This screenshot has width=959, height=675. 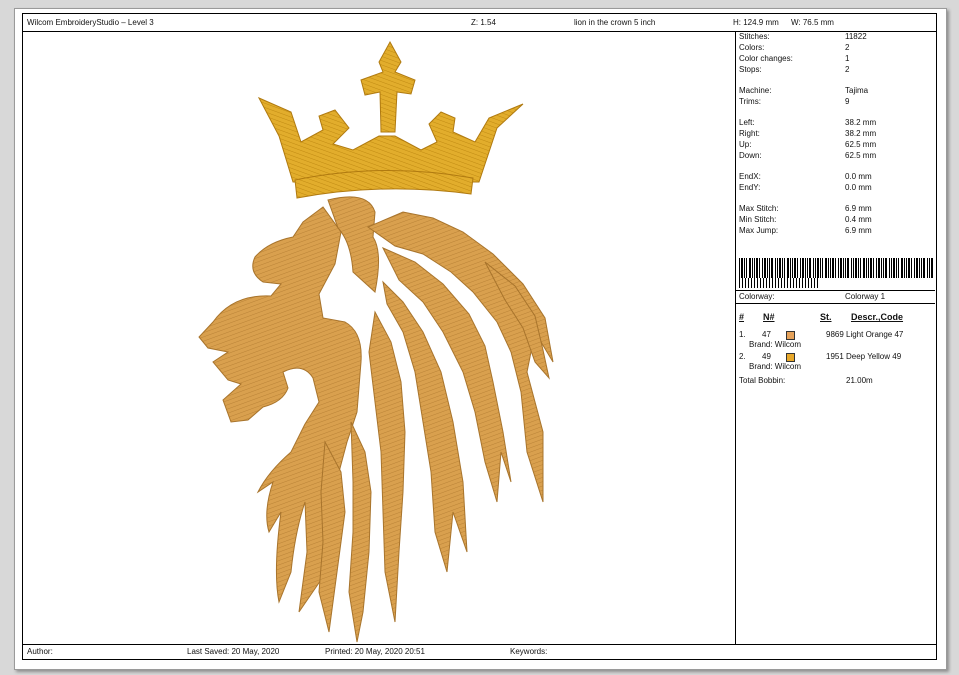 I want to click on stat-label: Left:, so click(x=747, y=122).